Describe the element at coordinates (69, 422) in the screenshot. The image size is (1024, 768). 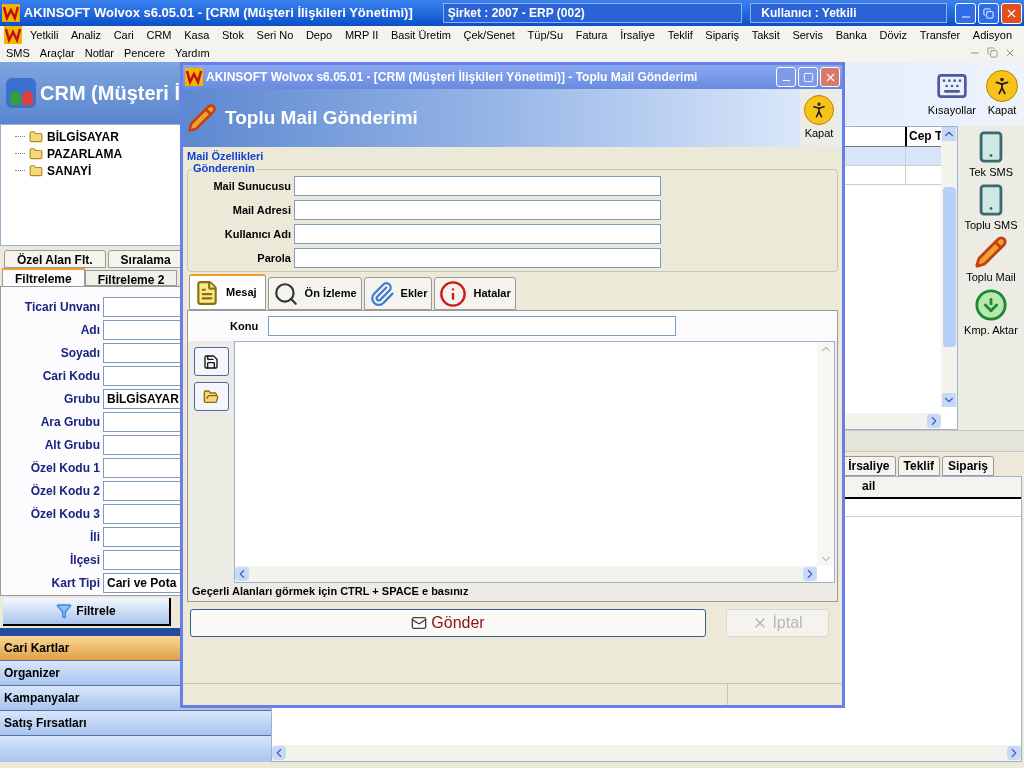
I see `field-label: Ara Grubu` at that location.